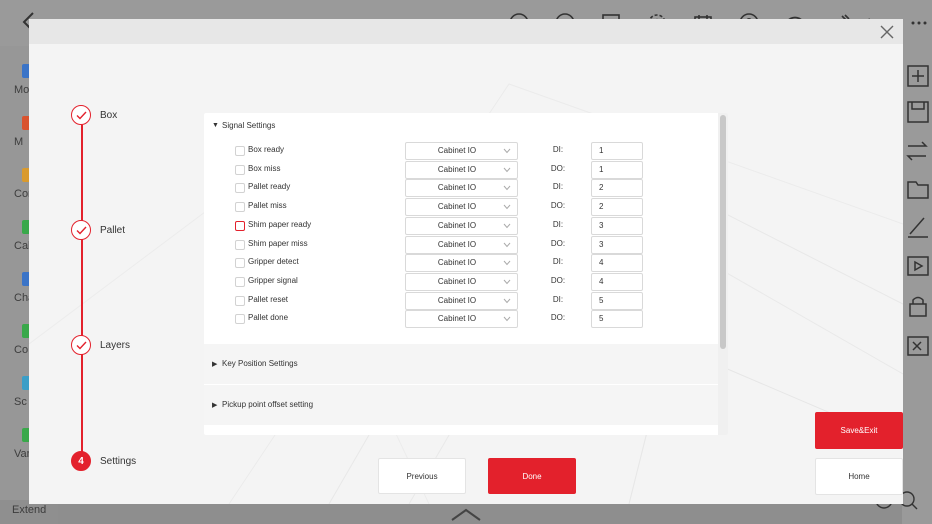 This screenshot has width=932, height=524. I want to click on signal-name: Pallet ready, so click(269, 187).